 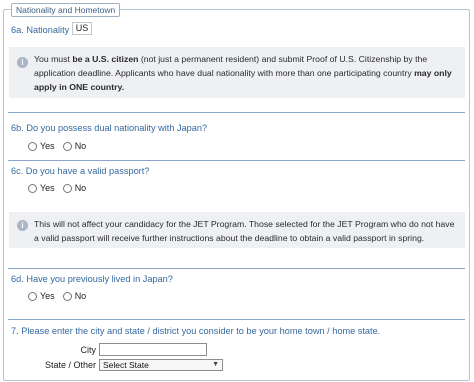 I want to click on state-select: Select State ▼, so click(x=161, y=365).